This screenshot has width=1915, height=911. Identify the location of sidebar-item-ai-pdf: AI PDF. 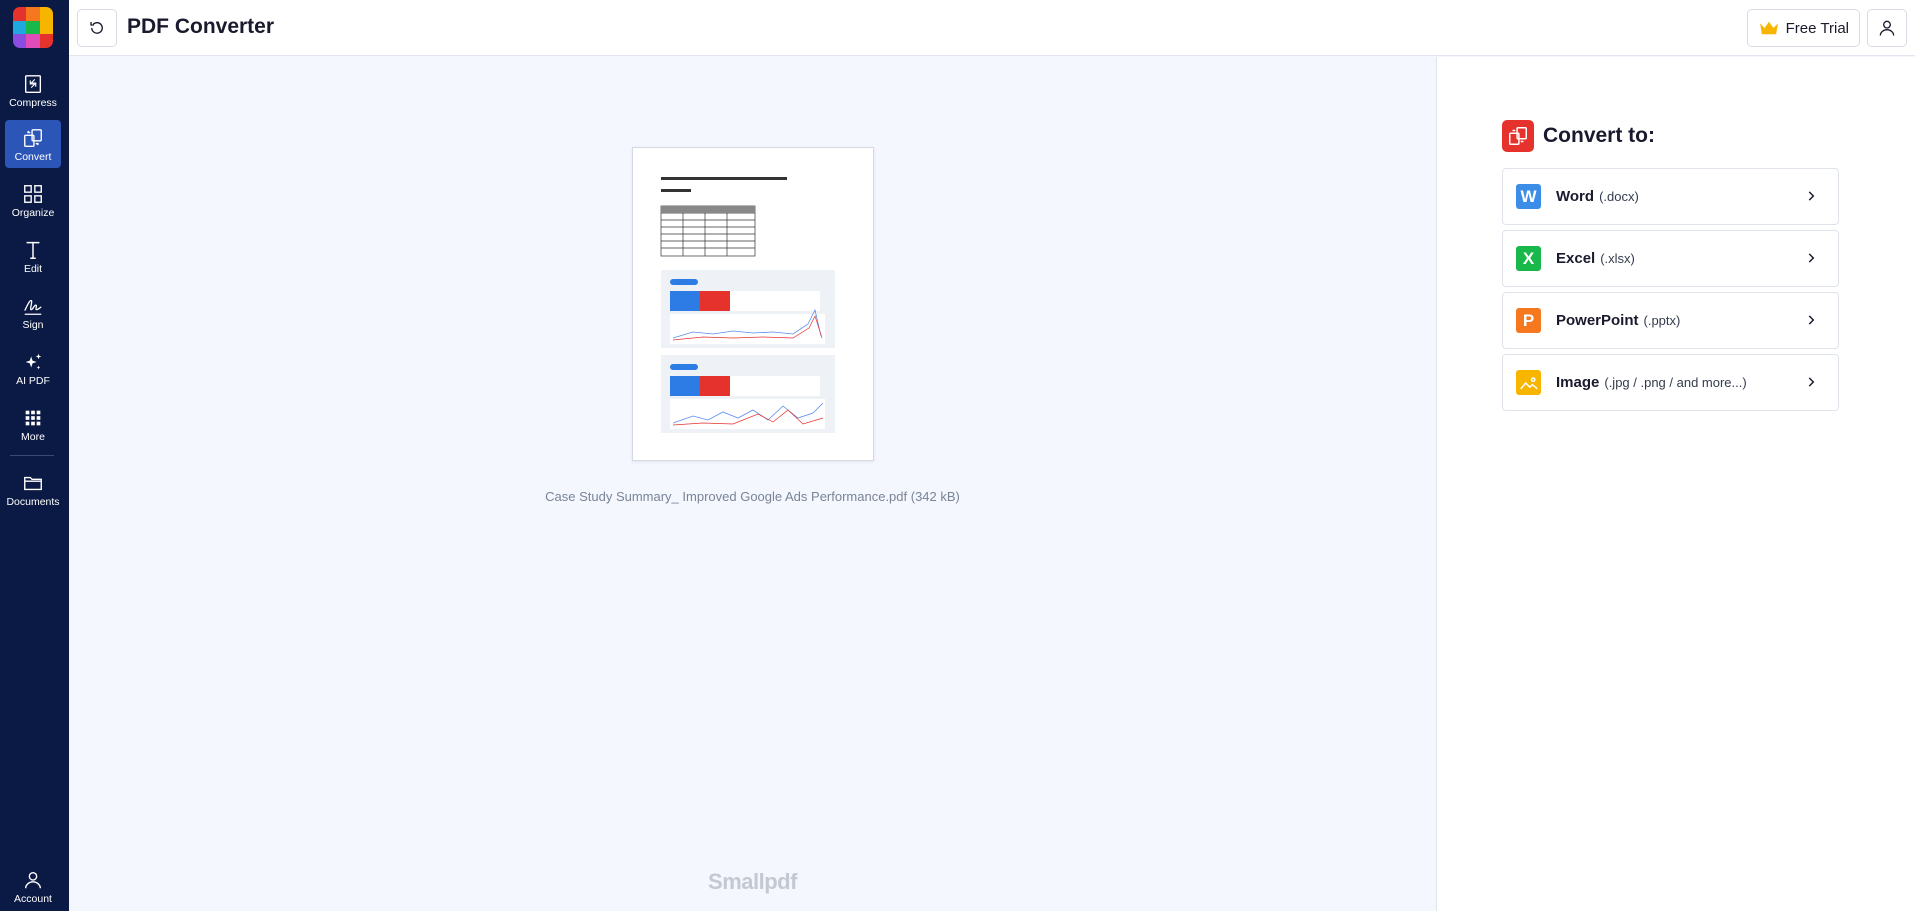
(33, 368).